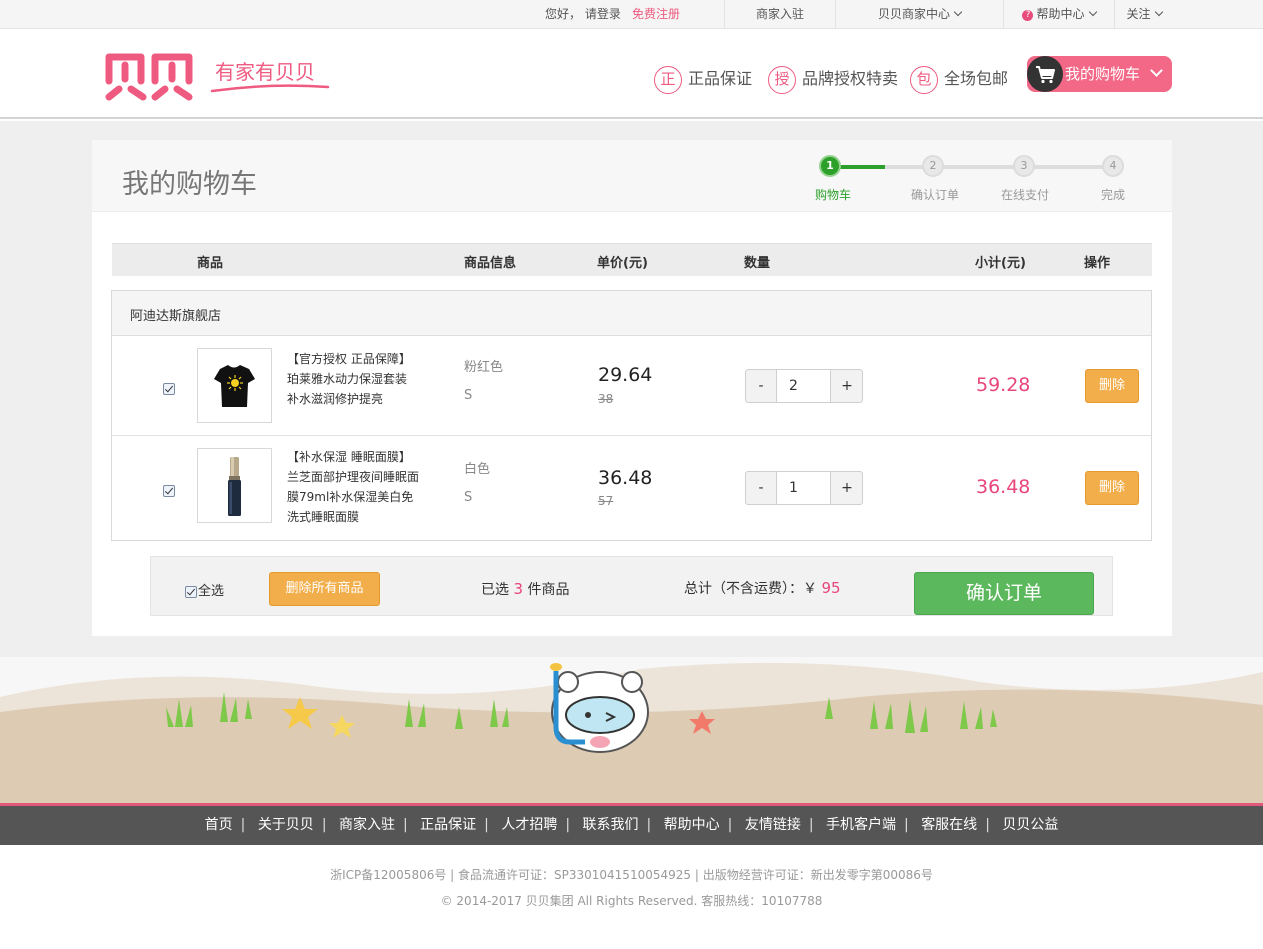 The width and height of the screenshot is (1263, 949). I want to click on login-link: 您好， 请登录, so click(585, 14).